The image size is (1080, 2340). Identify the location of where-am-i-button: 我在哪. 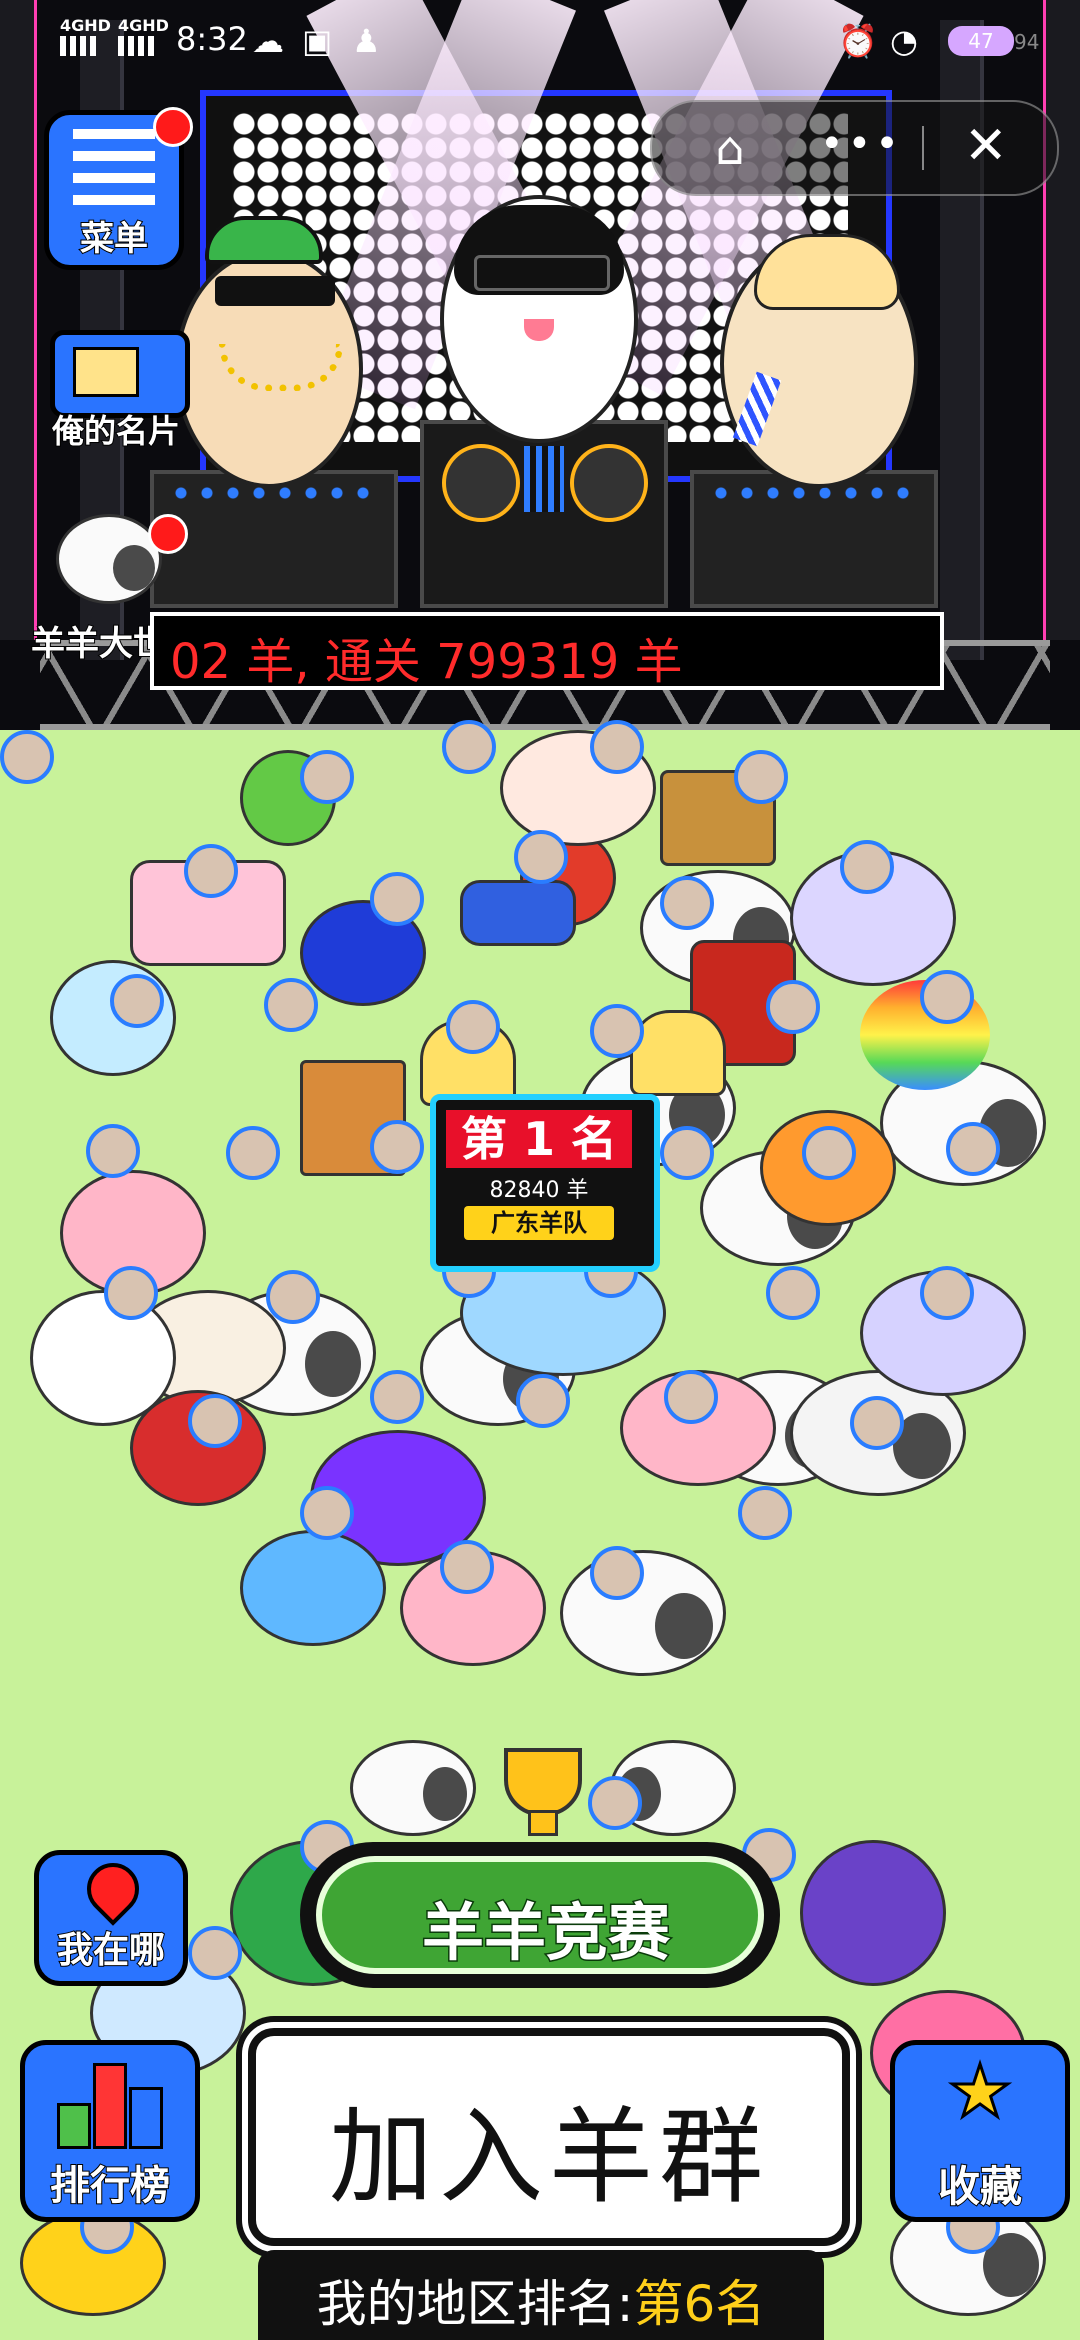
(111, 1918).